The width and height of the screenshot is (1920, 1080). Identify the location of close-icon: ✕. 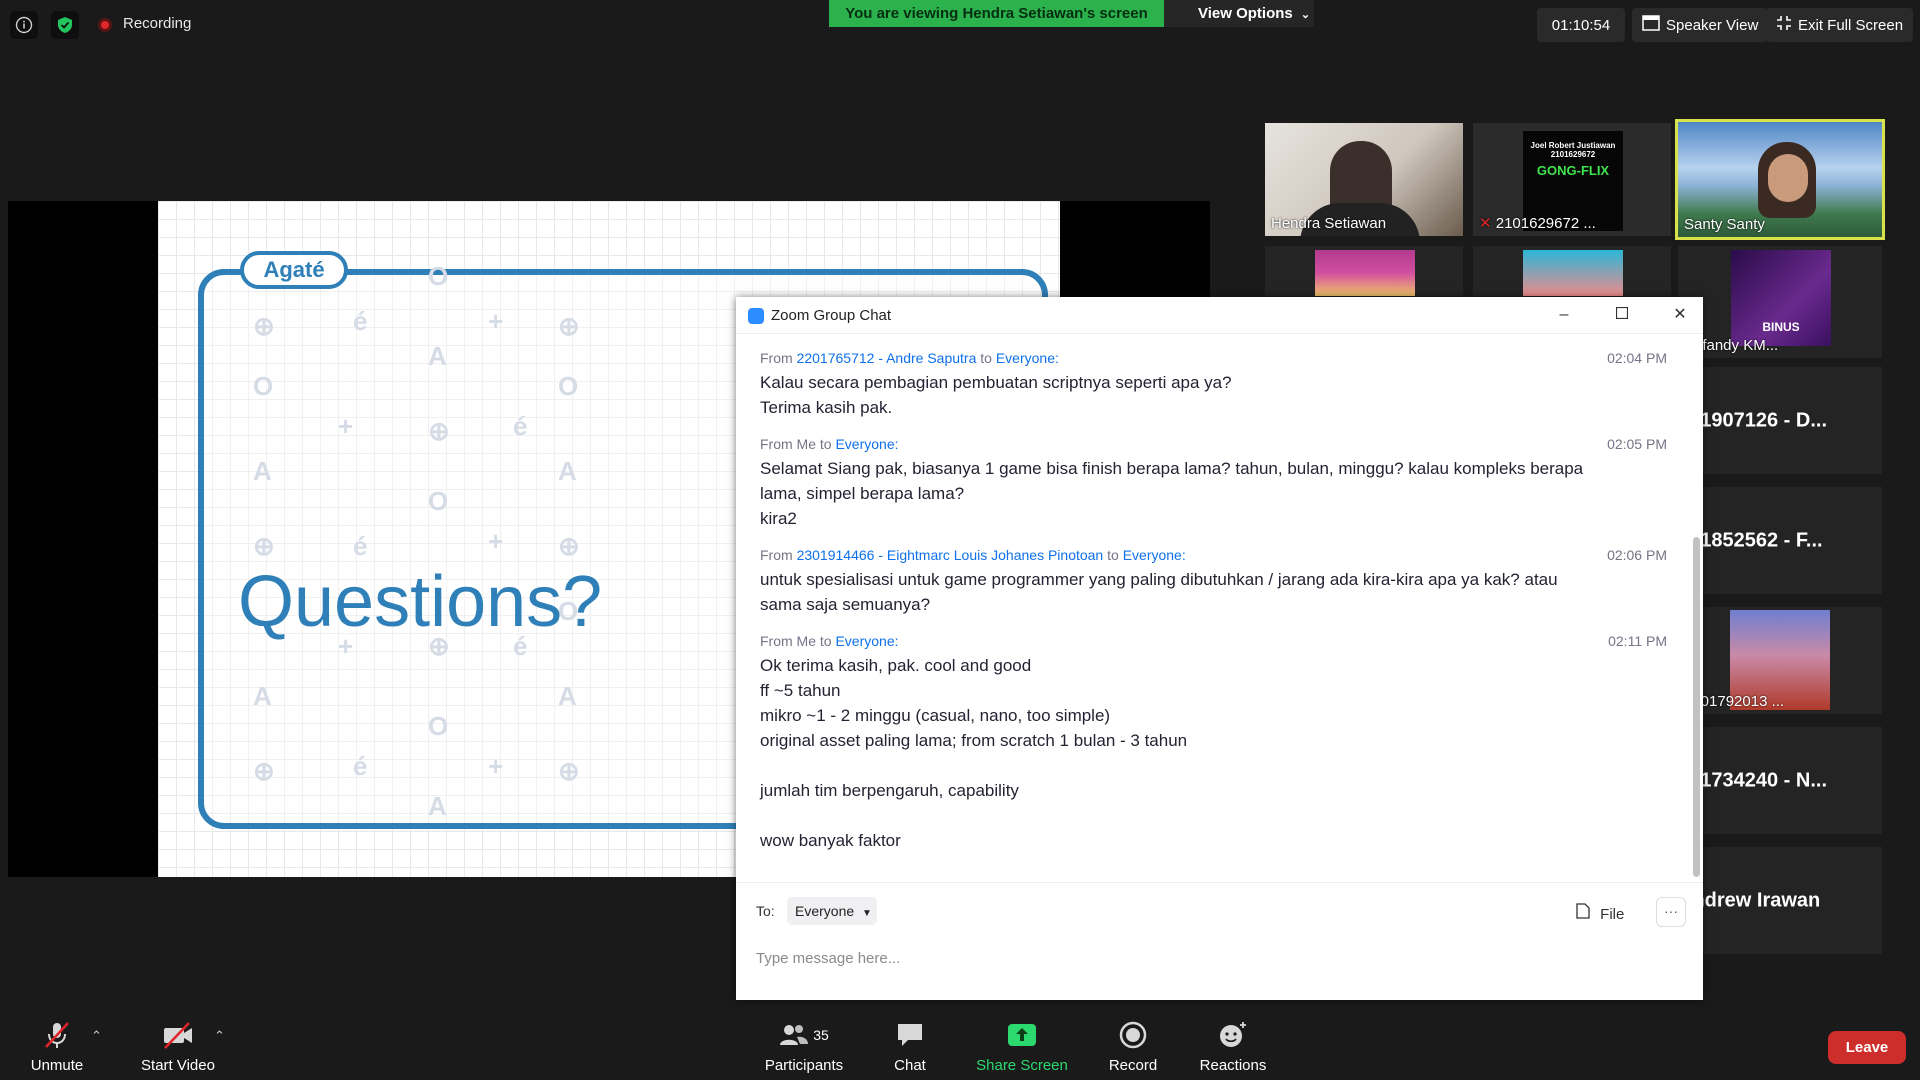
(1680, 315).